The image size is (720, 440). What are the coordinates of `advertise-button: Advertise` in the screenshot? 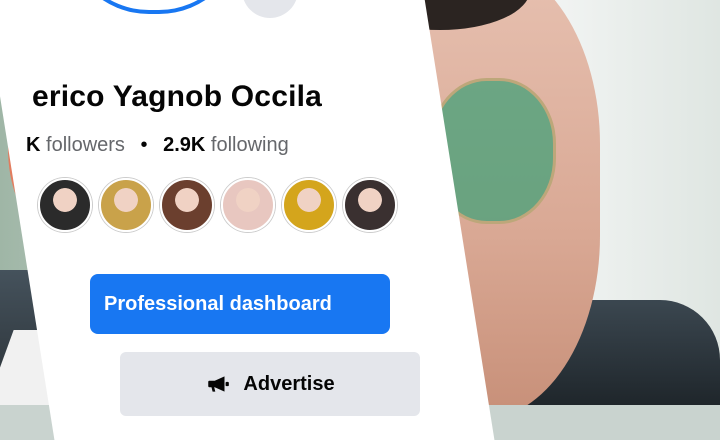 It's located at (270, 384).